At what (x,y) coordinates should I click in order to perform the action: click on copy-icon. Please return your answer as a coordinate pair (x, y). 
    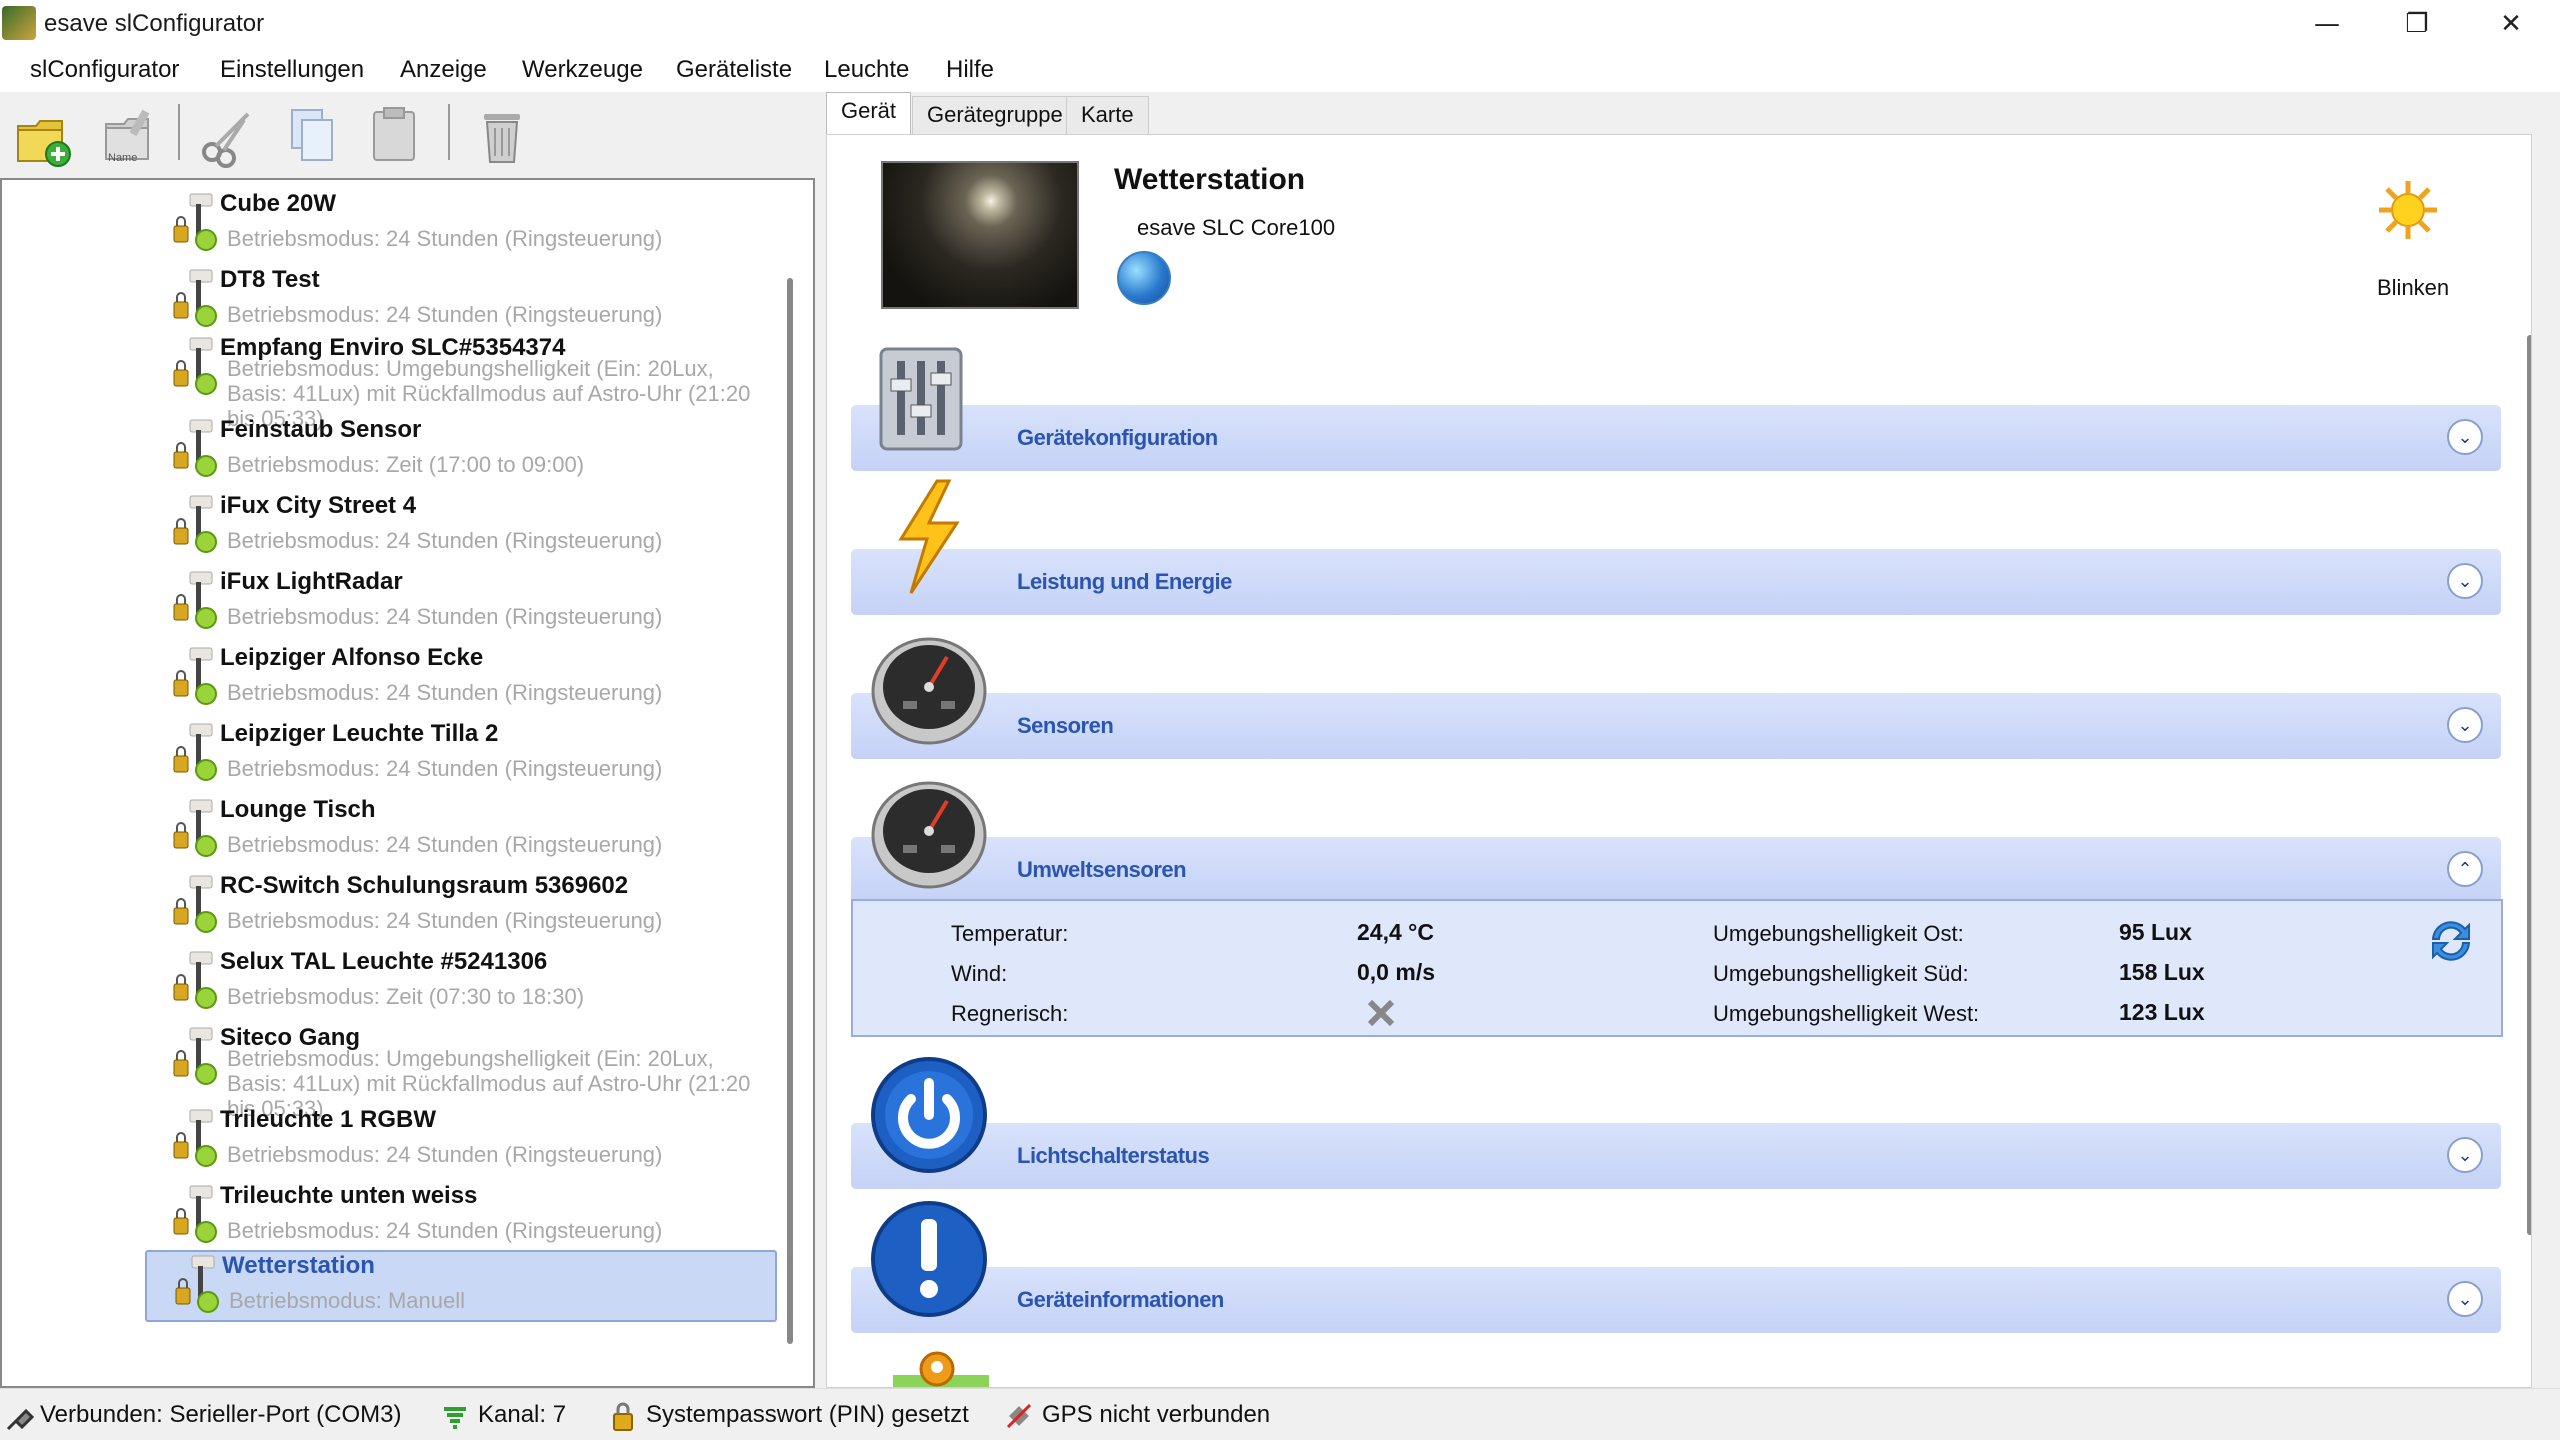
    Looking at the image, I should click on (313, 135).